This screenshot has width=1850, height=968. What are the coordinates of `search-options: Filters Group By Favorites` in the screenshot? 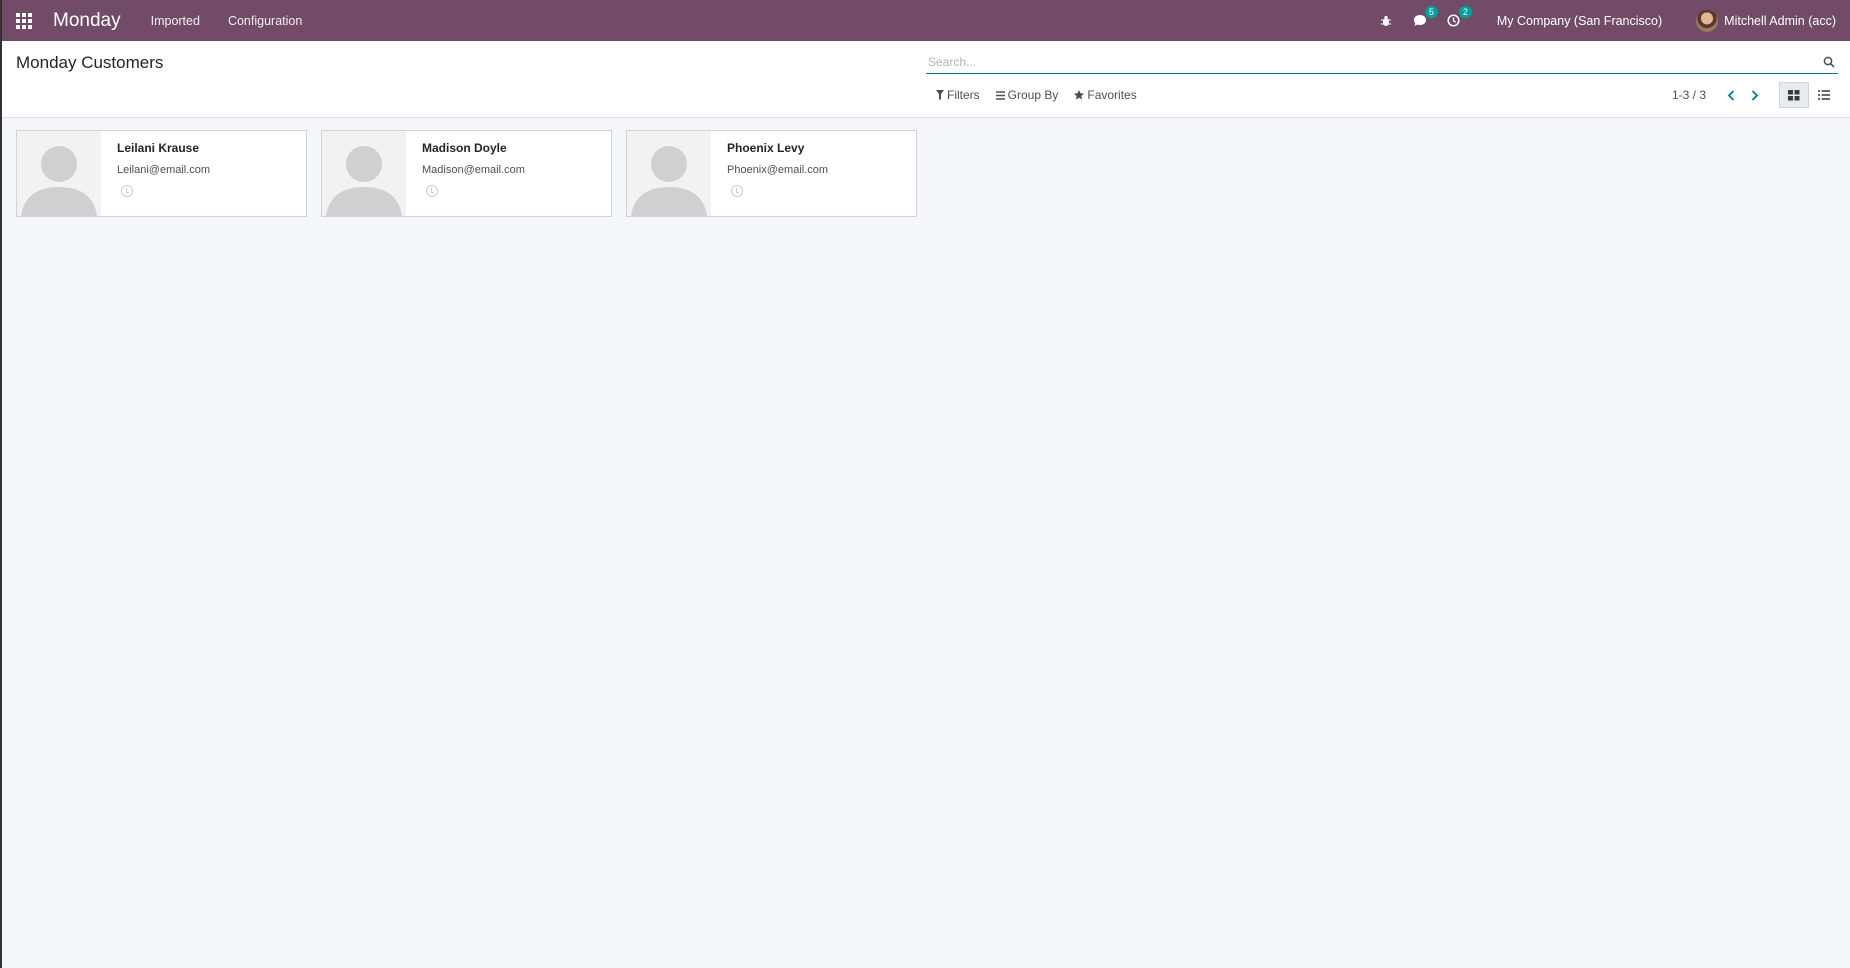 It's located at (1036, 95).